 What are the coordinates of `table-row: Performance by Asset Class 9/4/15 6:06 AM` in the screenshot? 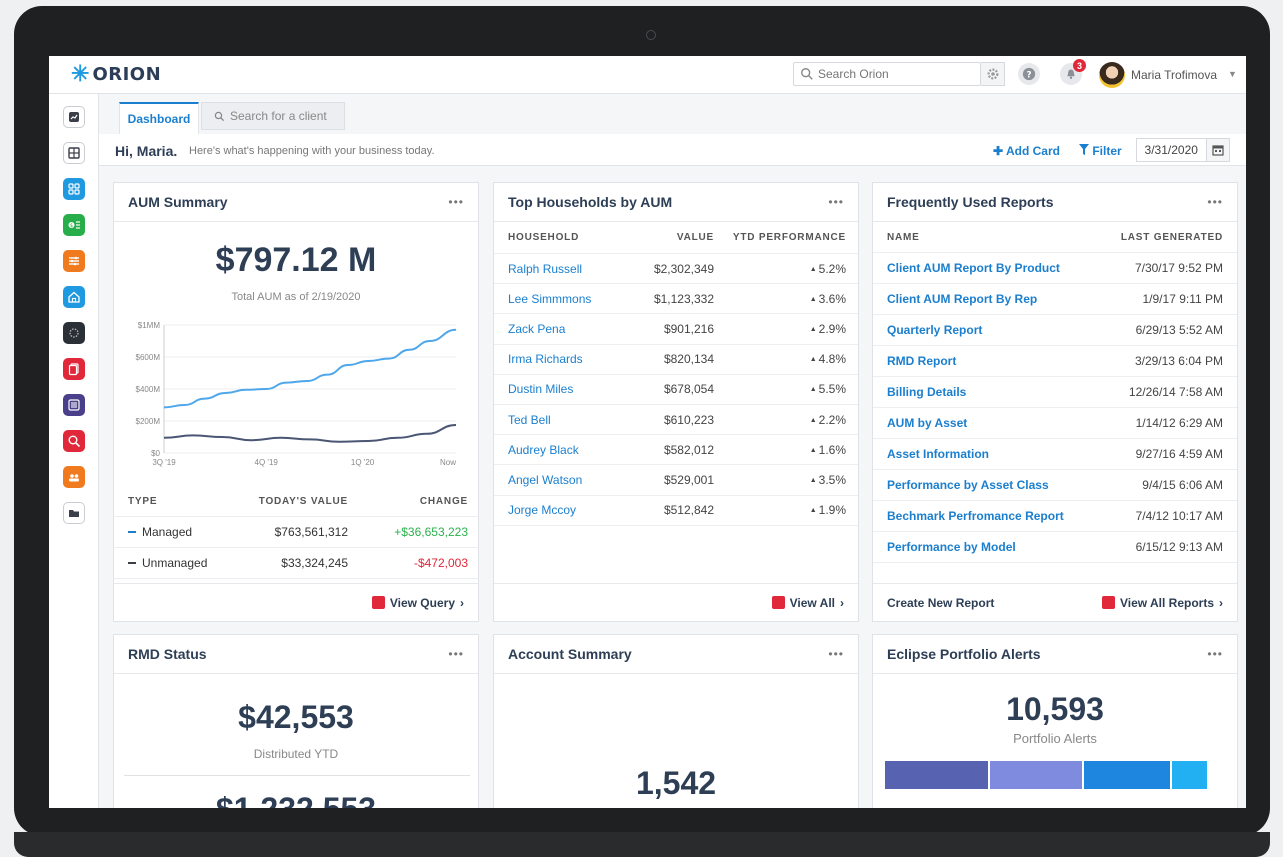 It's located at (1055, 485).